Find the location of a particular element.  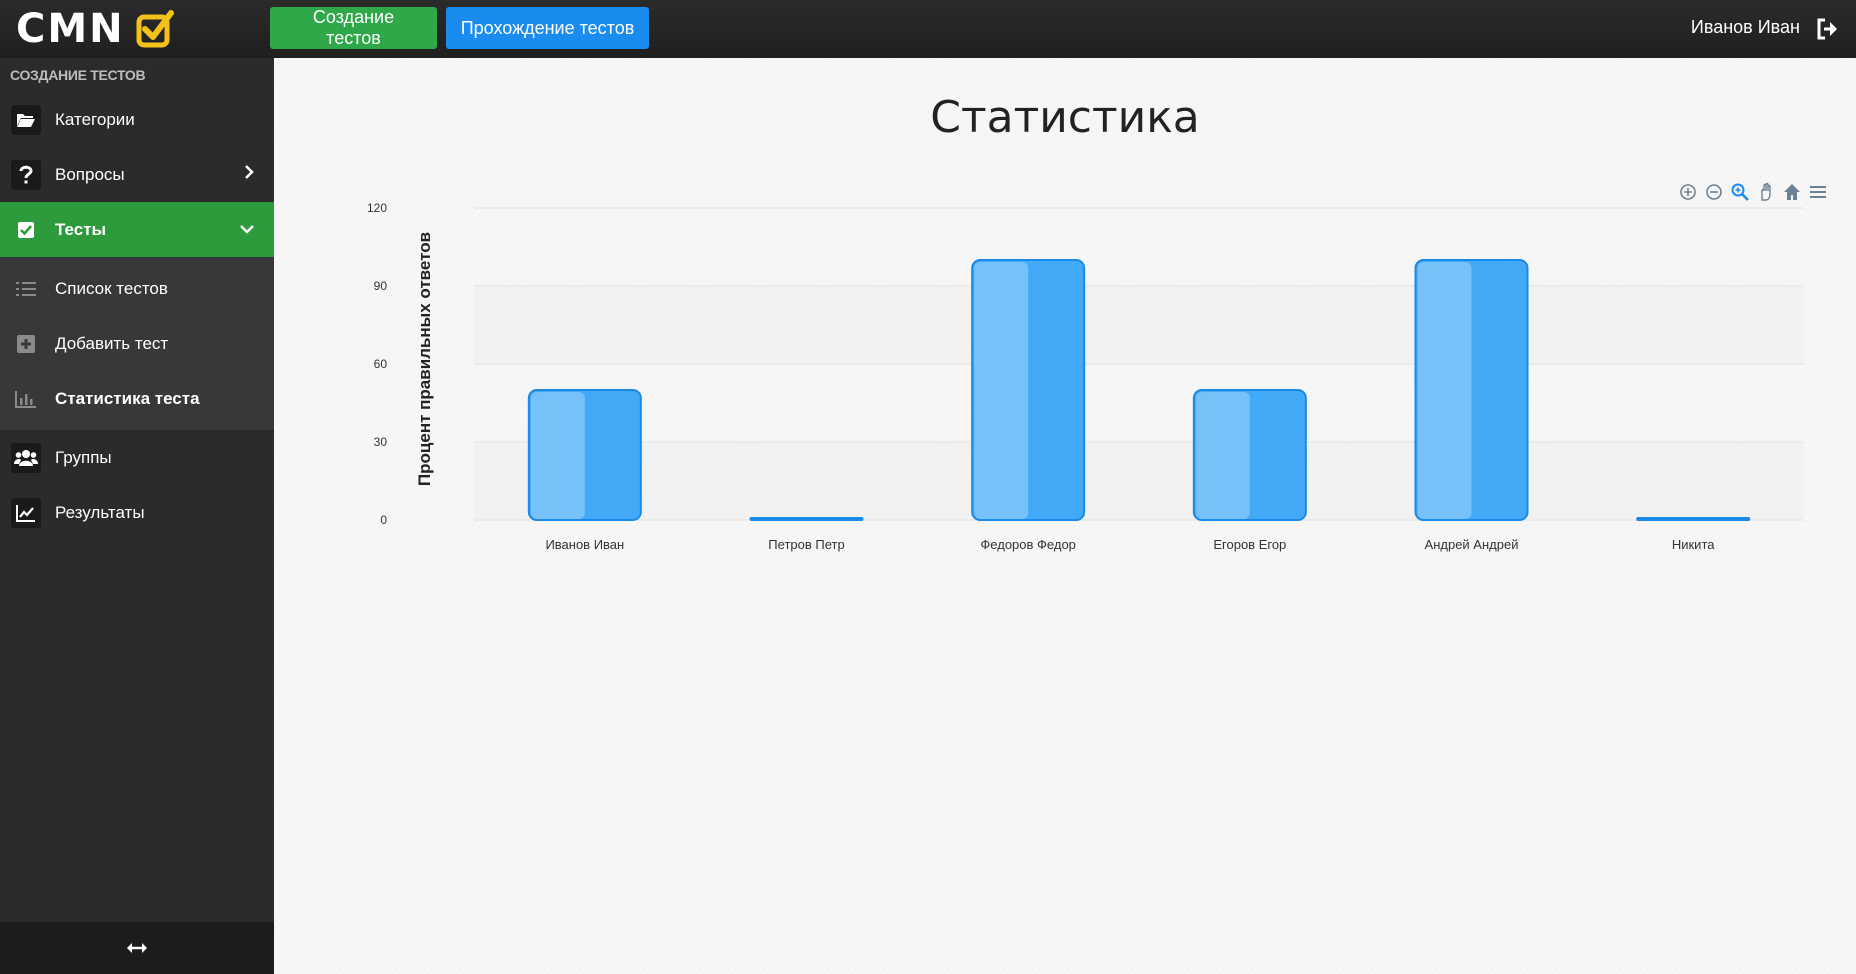

y-tick-label: 0 is located at coordinates (383, 520).